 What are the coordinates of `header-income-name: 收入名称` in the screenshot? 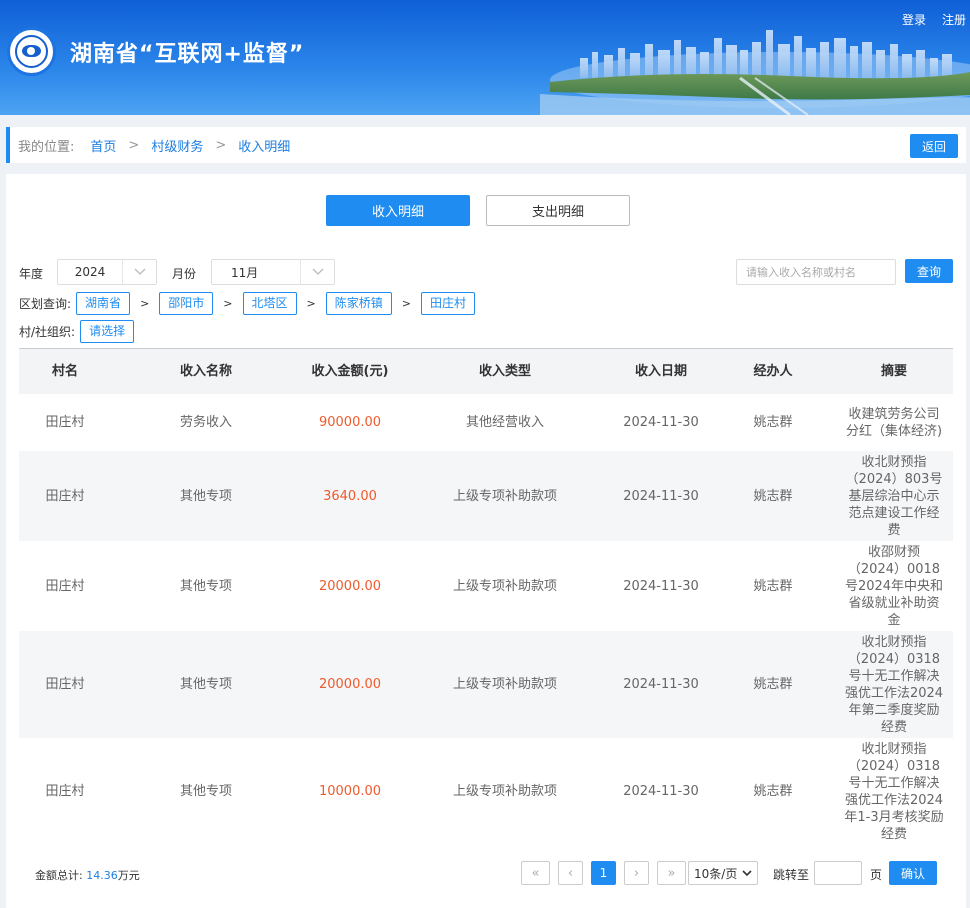 It's located at (205, 371).